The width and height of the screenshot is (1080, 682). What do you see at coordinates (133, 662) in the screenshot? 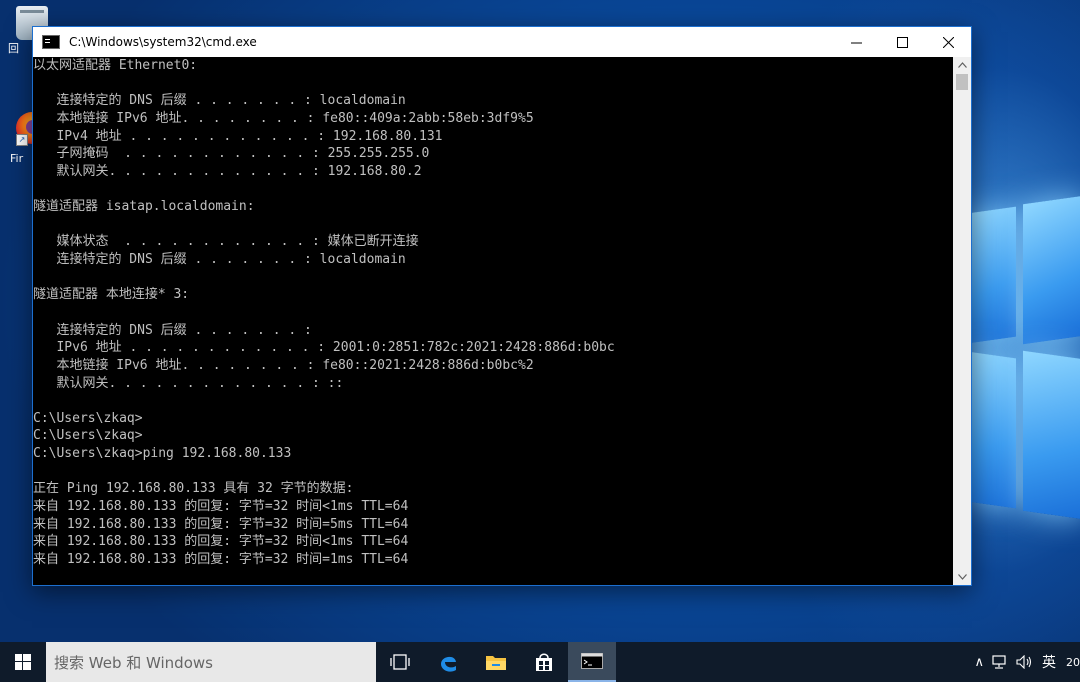
I see `search-placeholder: 搜索 Web 和 Windows` at bounding box center [133, 662].